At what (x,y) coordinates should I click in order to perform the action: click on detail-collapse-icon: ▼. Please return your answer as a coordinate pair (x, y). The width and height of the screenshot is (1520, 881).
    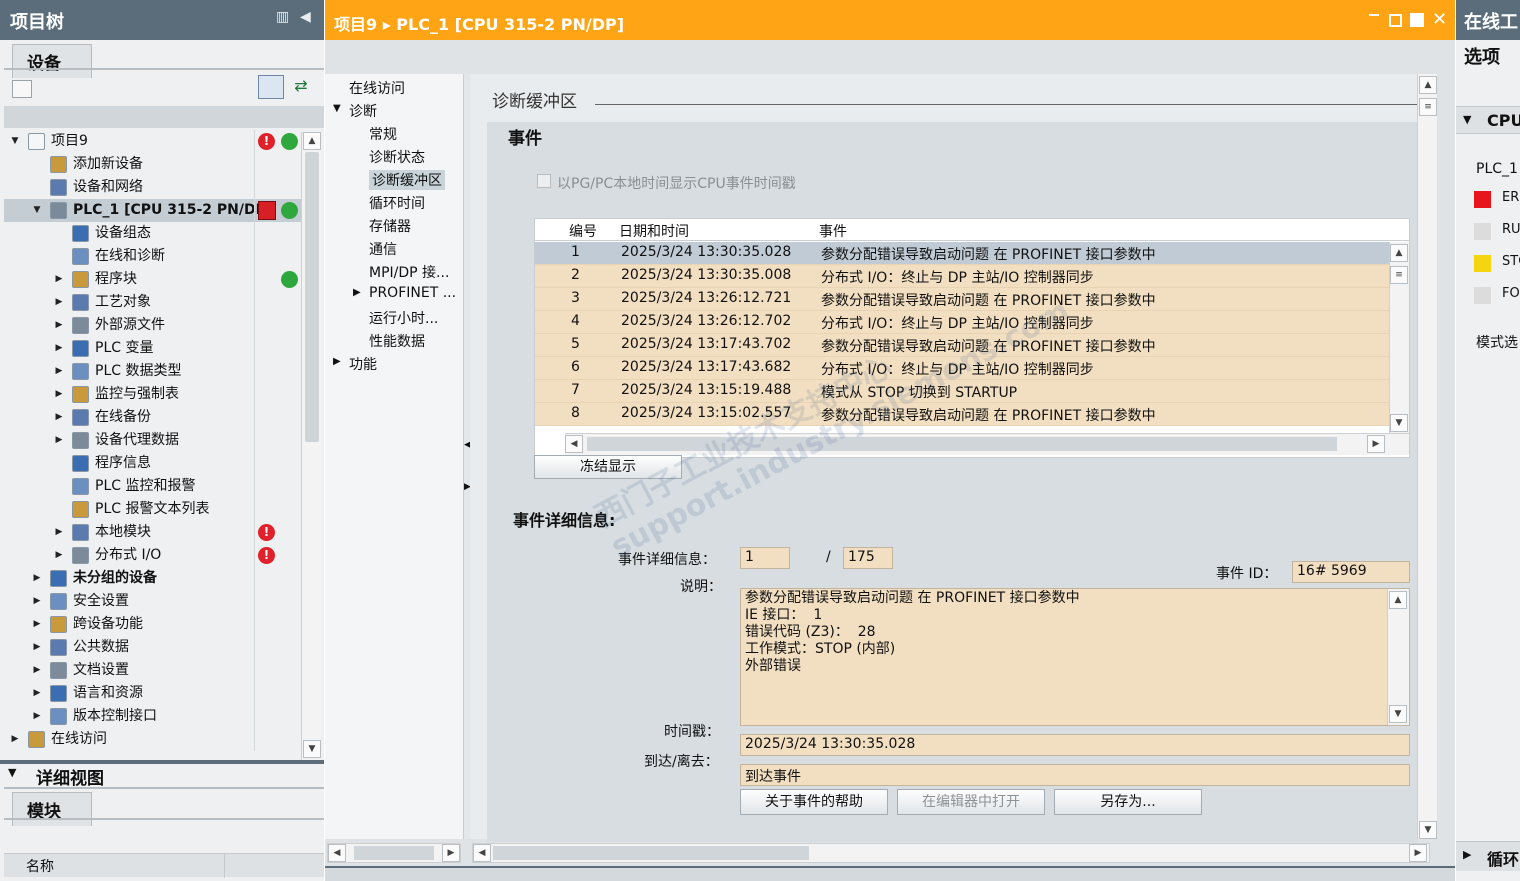
    Looking at the image, I should click on (16, 772).